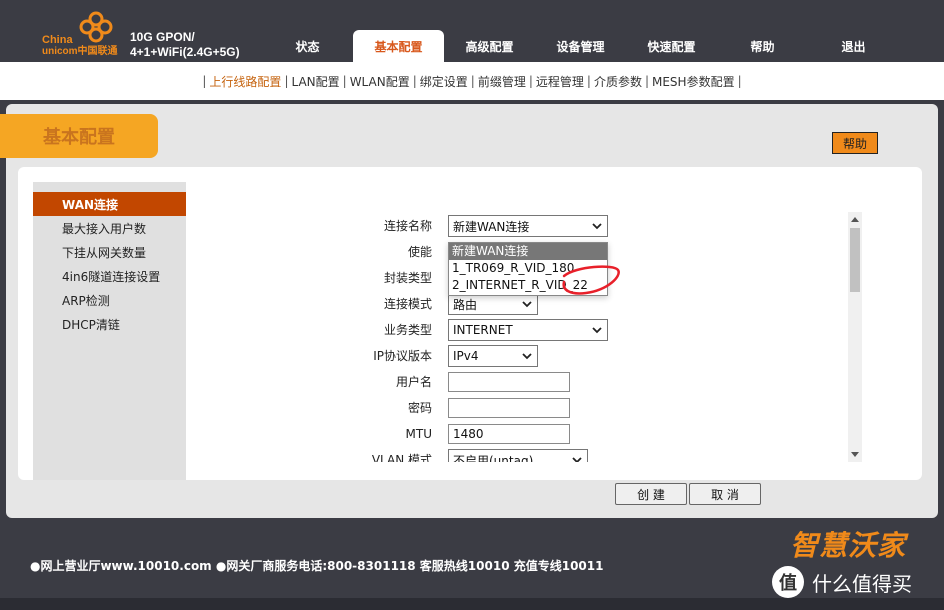 The image size is (944, 610). Describe the element at coordinates (380, 81) in the screenshot. I see `subnav-wlan-config: WLAN配置` at that location.